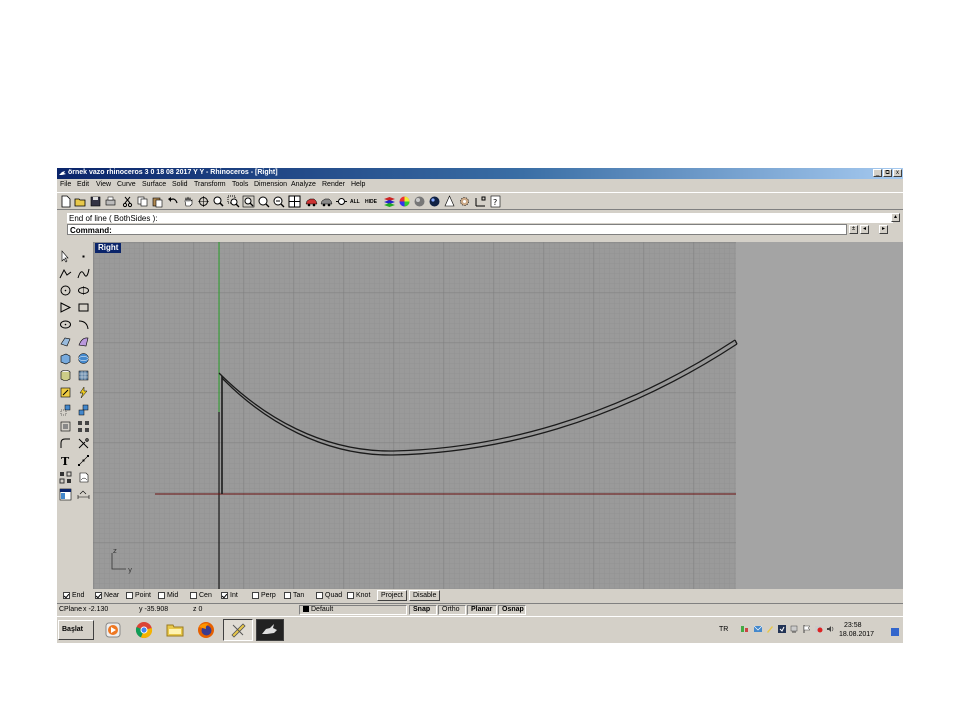 This screenshot has height=720, width=960. What do you see at coordinates (770, 629) in the screenshot?
I see `tray-pen-icon` at bounding box center [770, 629].